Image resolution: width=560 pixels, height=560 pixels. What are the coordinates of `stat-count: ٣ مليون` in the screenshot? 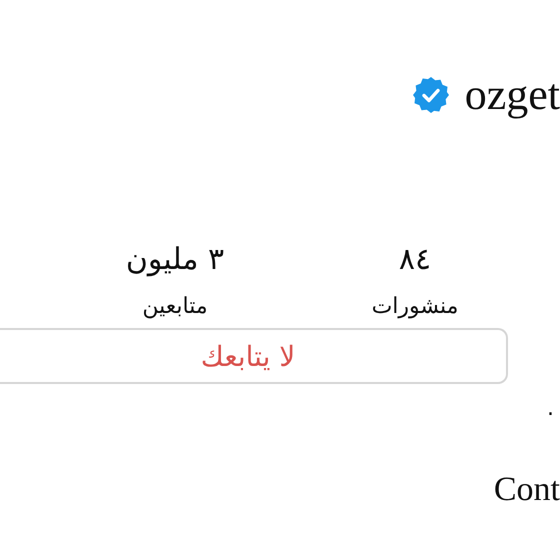 It's located at (175, 260).